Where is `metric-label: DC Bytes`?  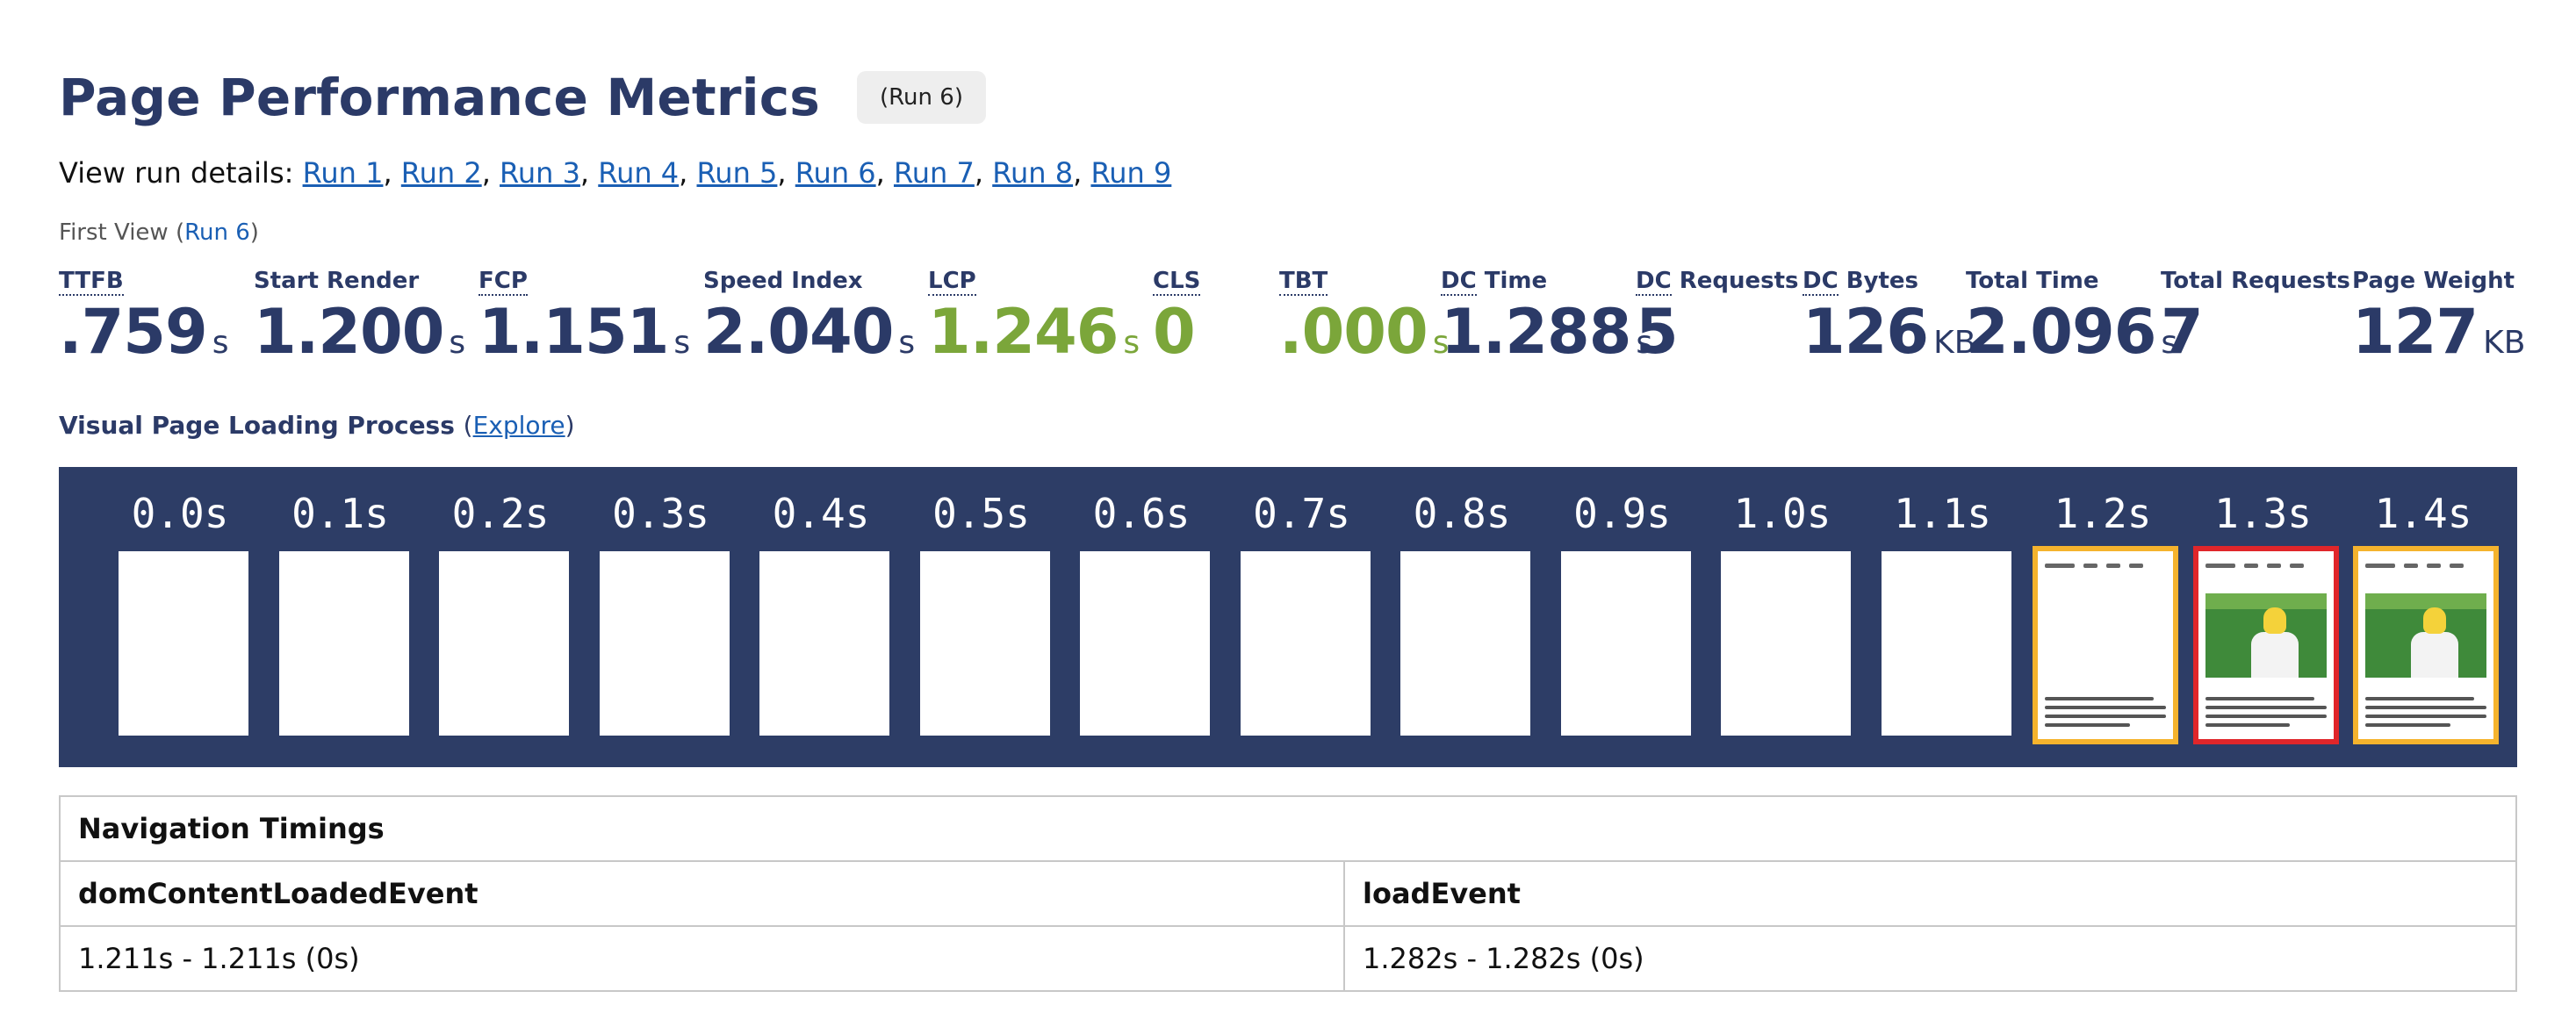 metric-label: DC Bytes is located at coordinates (1888, 283).